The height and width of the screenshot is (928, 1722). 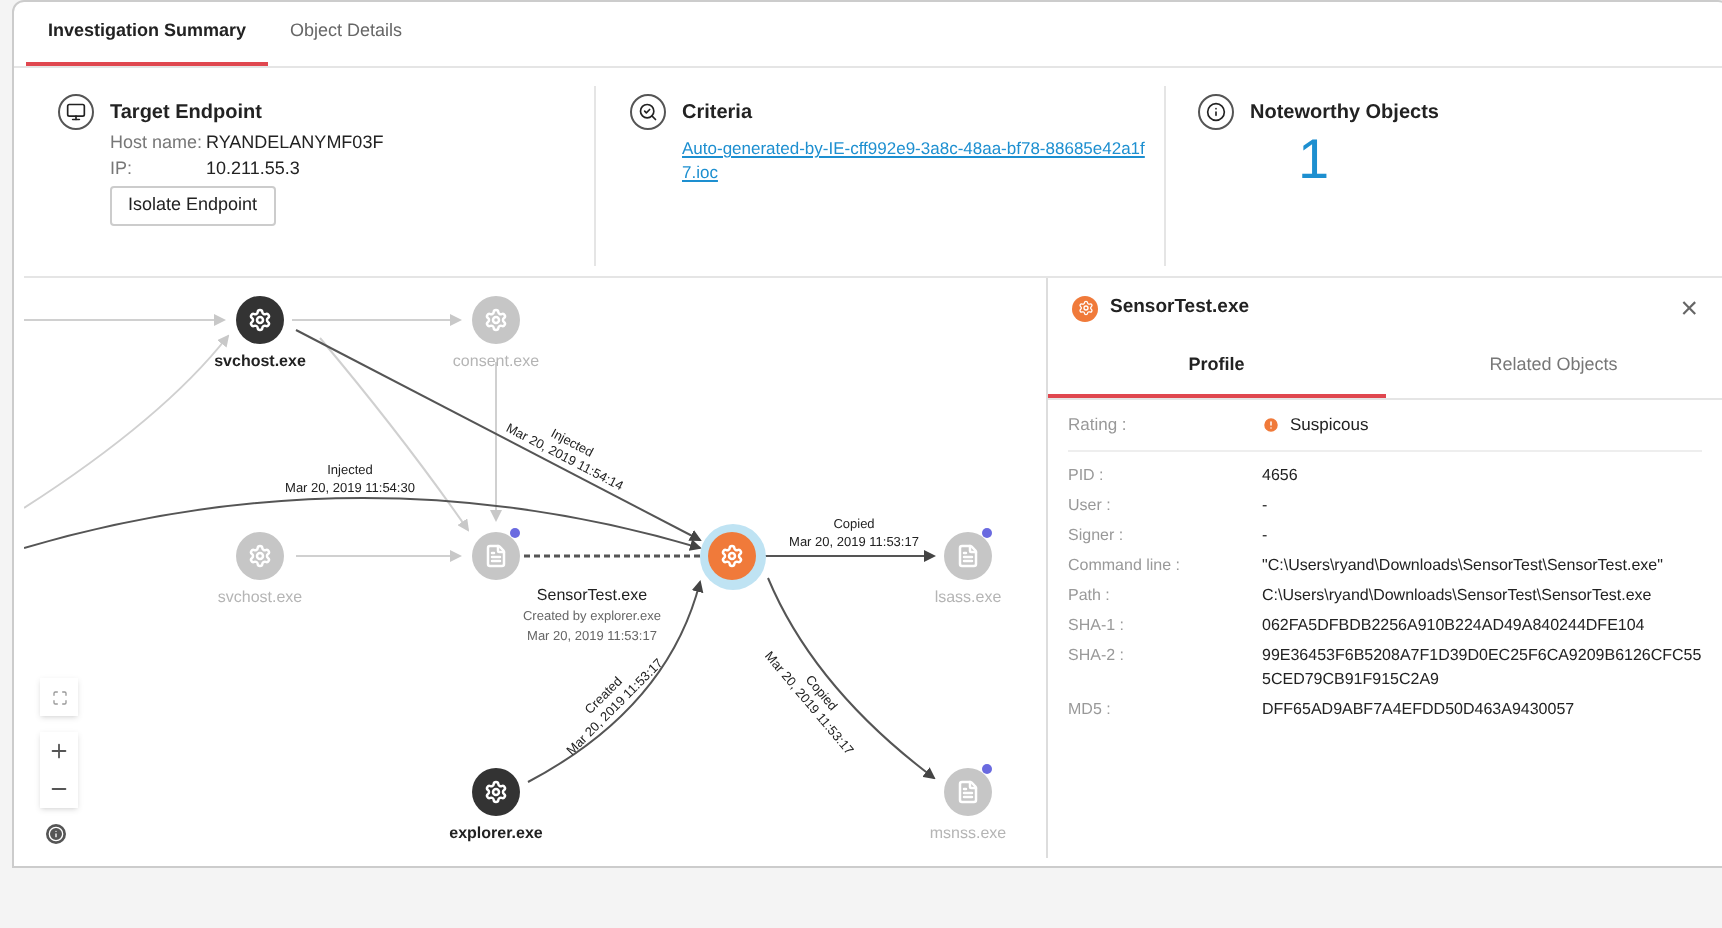 I want to click on criteria-link: Auto-generated-by-IE-cff992e9-3a8c-48aa-bf78-88685e42a1f7.ioc, so click(x=914, y=160).